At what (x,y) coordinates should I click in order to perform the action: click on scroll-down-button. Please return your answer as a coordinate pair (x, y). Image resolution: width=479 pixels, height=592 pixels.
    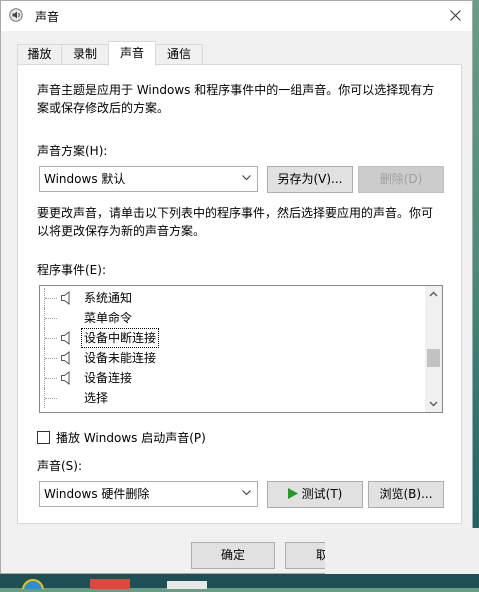
    Looking at the image, I should click on (433, 403).